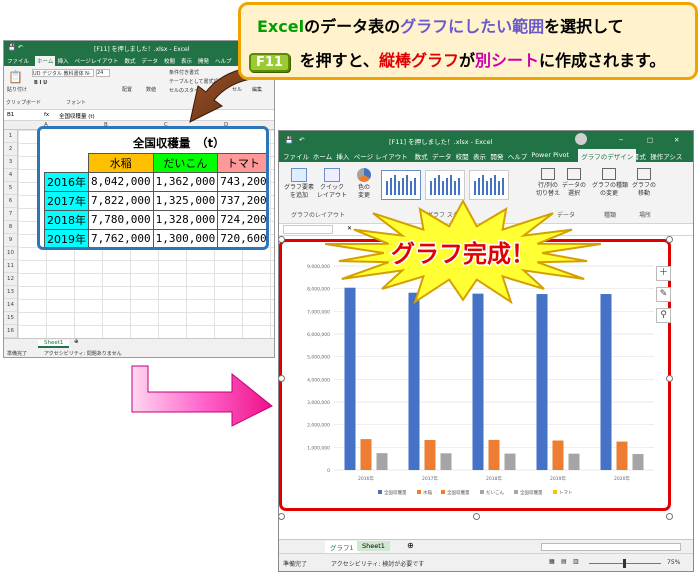 The height and width of the screenshot is (576, 700). I want to click on zoom-level: 75%, so click(673, 562).